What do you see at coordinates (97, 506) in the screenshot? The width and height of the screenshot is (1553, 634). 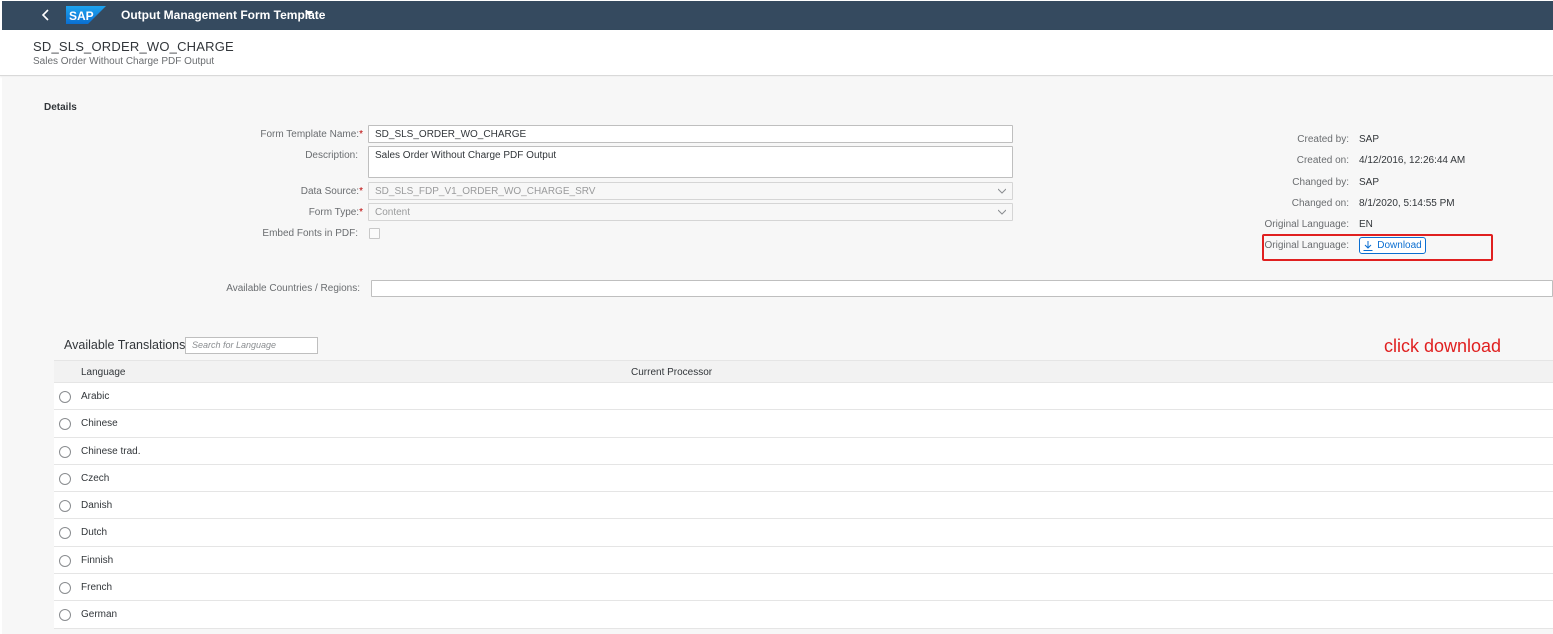 I see `language-cell: Danish` at bounding box center [97, 506].